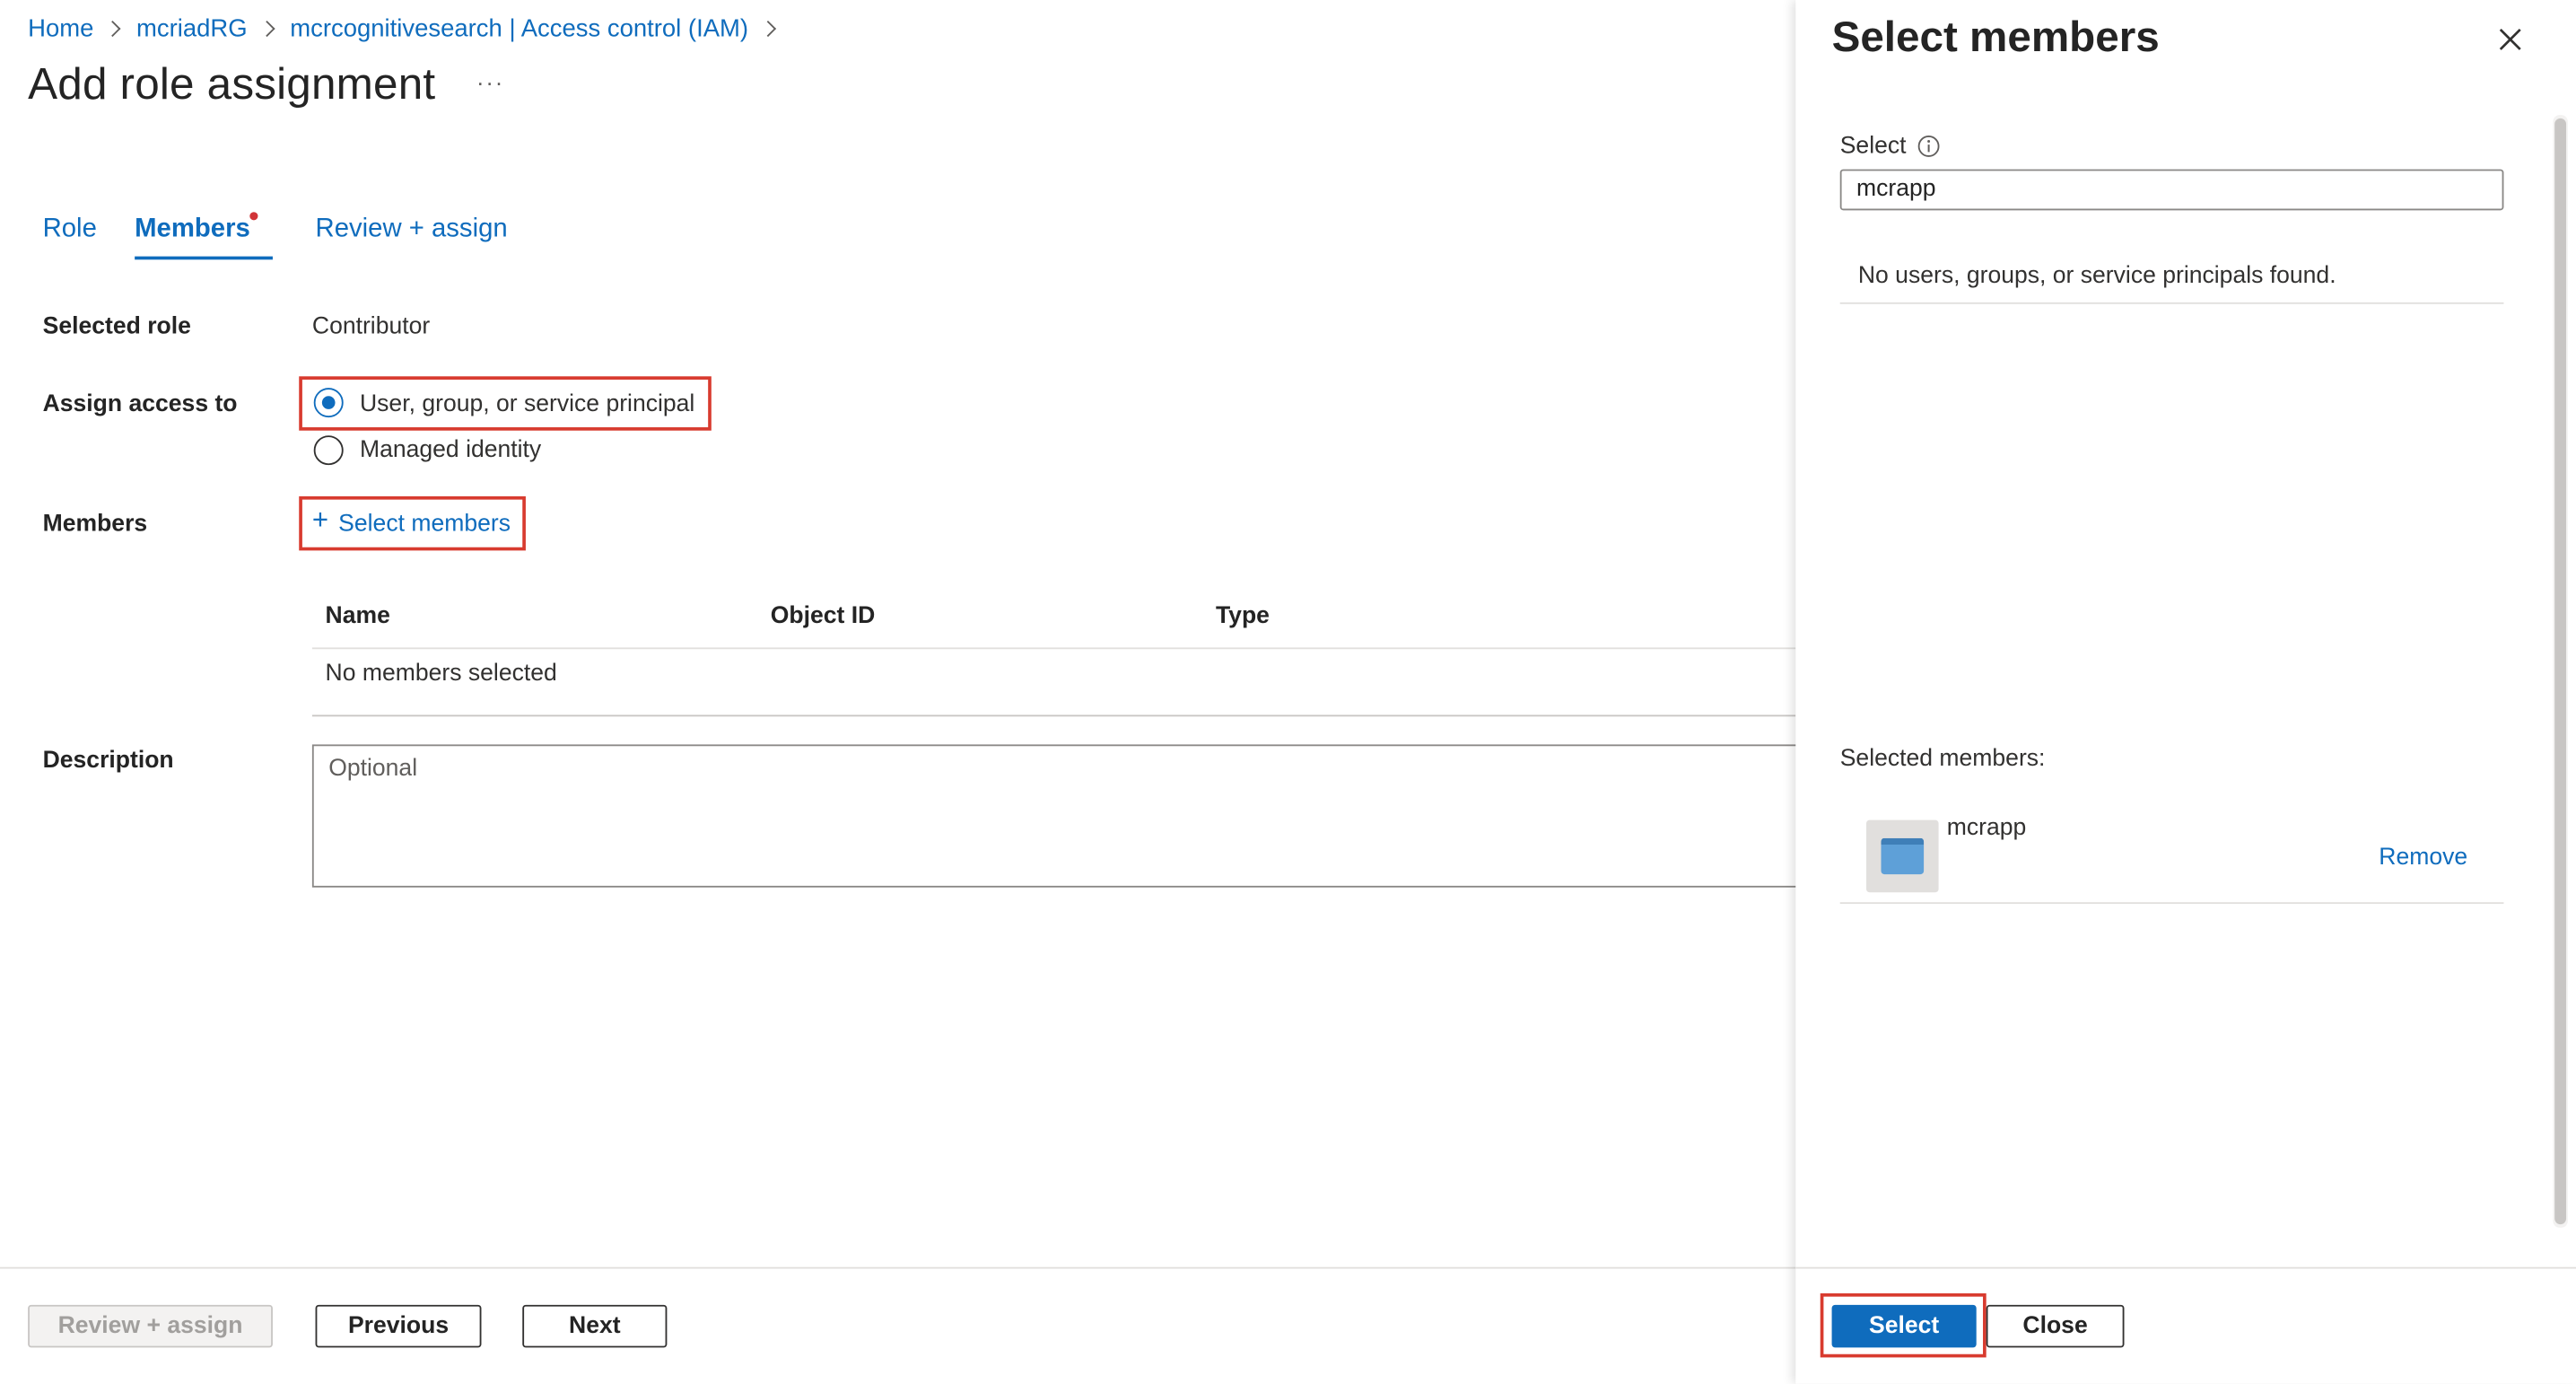 The image size is (2576, 1384). Describe the element at coordinates (1242, 616) in the screenshot. I see `column-header-type: Type` at that location.